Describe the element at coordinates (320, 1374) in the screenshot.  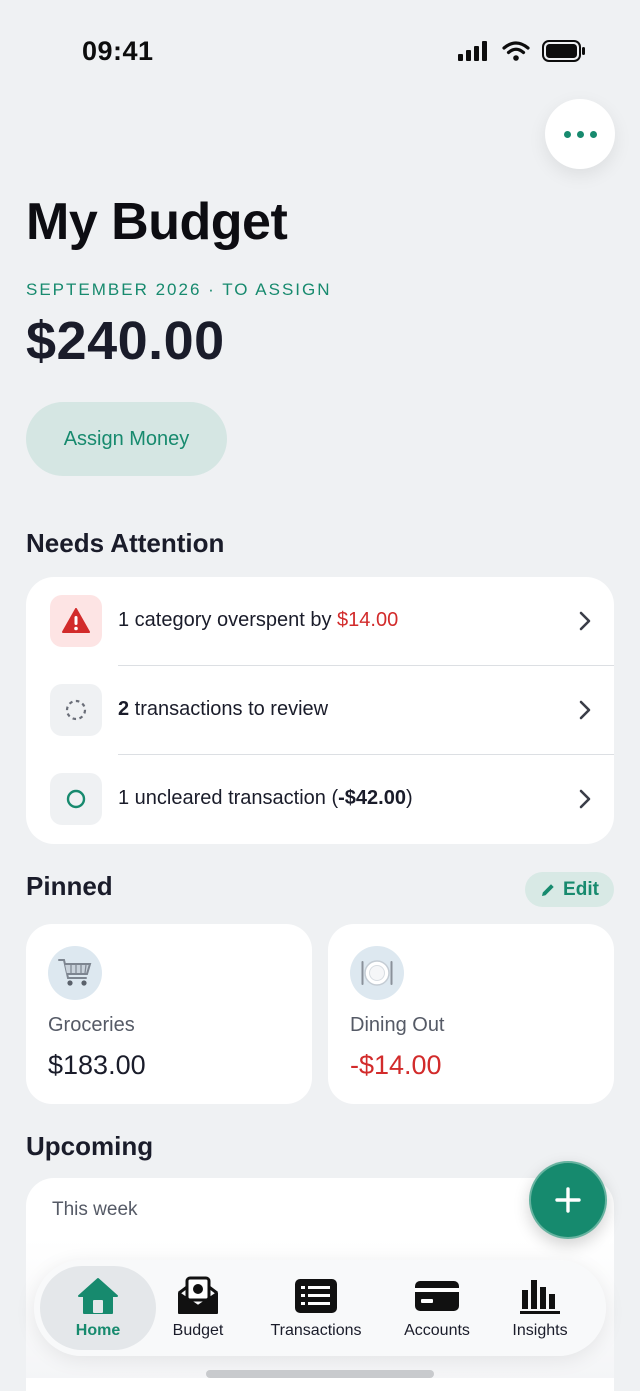
I see `home-indicator` at that location.